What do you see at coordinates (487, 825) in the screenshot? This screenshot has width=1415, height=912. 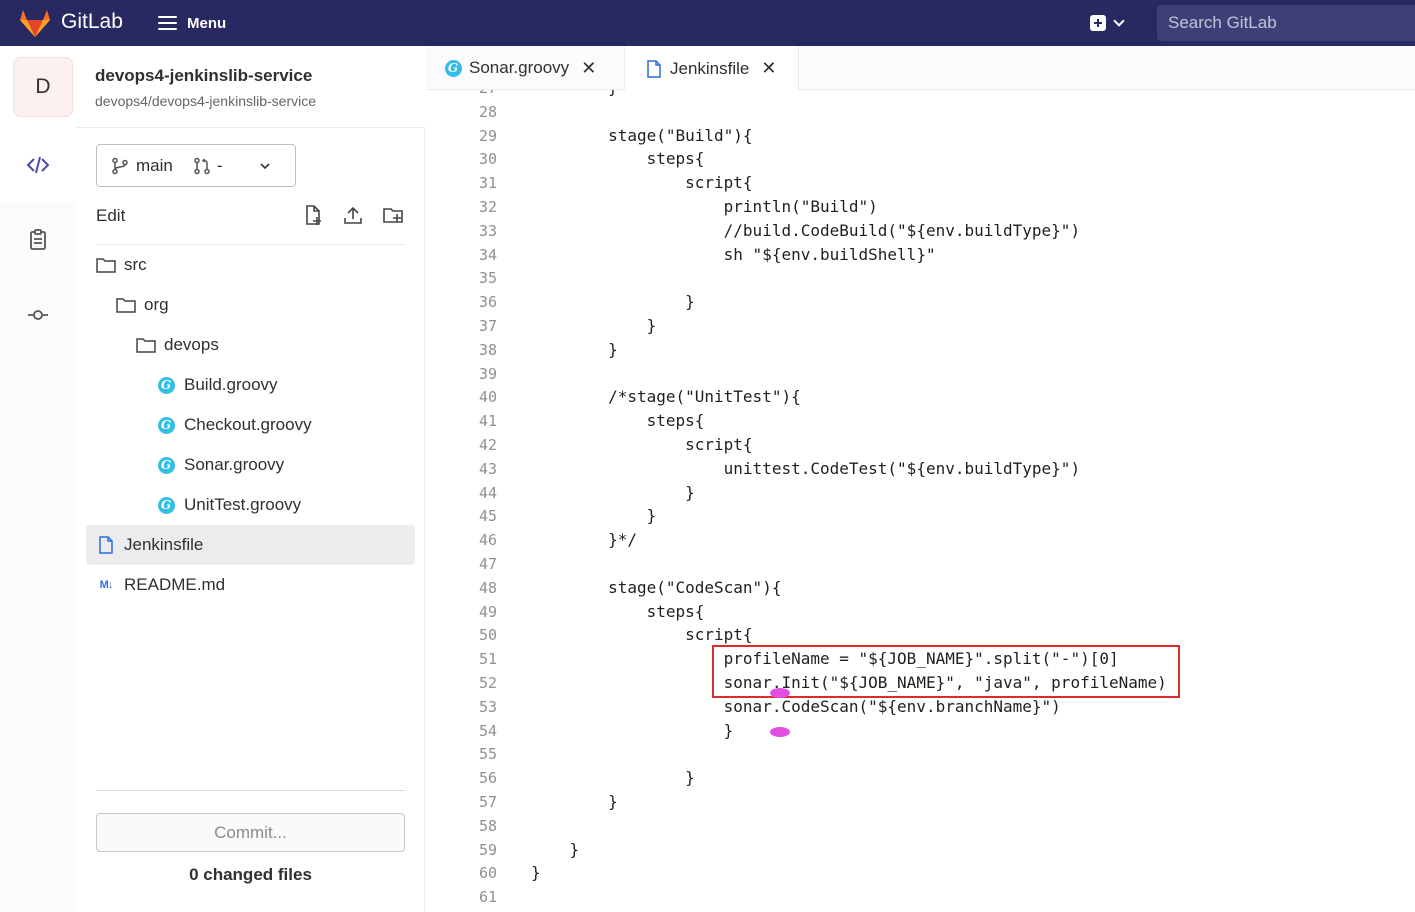 I see `line-number: 58` at bounding box center [487, 825].